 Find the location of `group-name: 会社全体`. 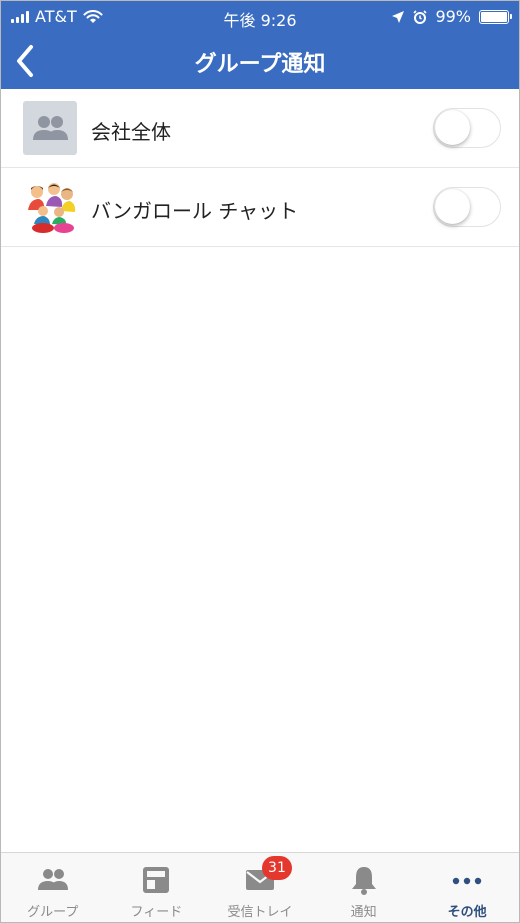

group-name: 会社全体 is located at coordinates (131, 132).